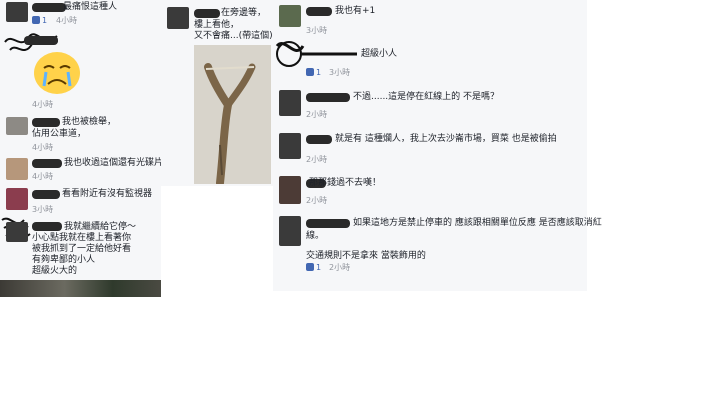 The image size is (720, 404). Describe the element at coordinates (89, 122) in the screenshot. I see `comment-text: 我也被檢舉，` at that location.